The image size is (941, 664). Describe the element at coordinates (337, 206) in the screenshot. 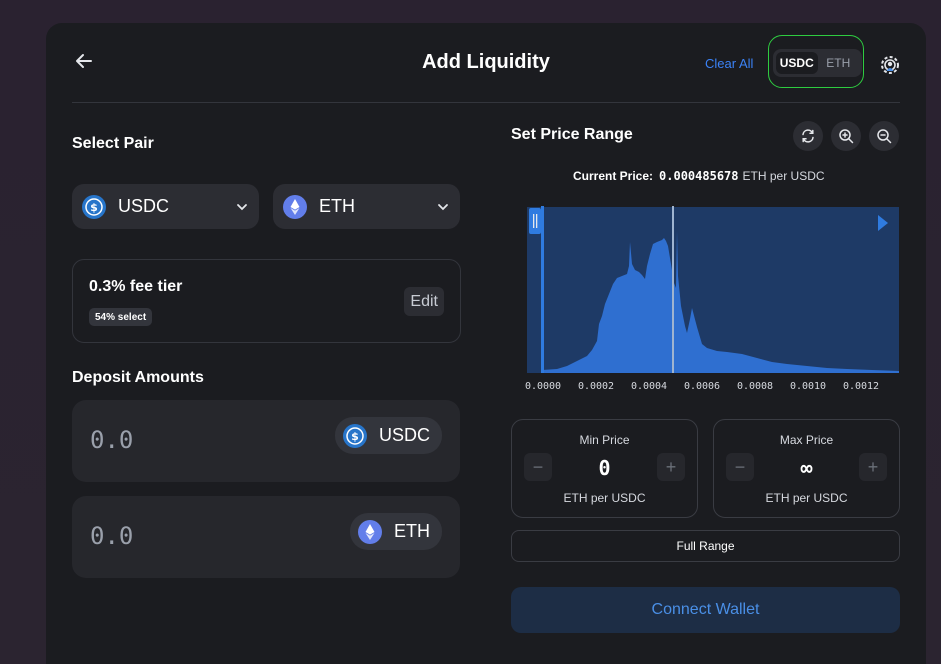

I see `token-b-symbol: ETH` at that location.